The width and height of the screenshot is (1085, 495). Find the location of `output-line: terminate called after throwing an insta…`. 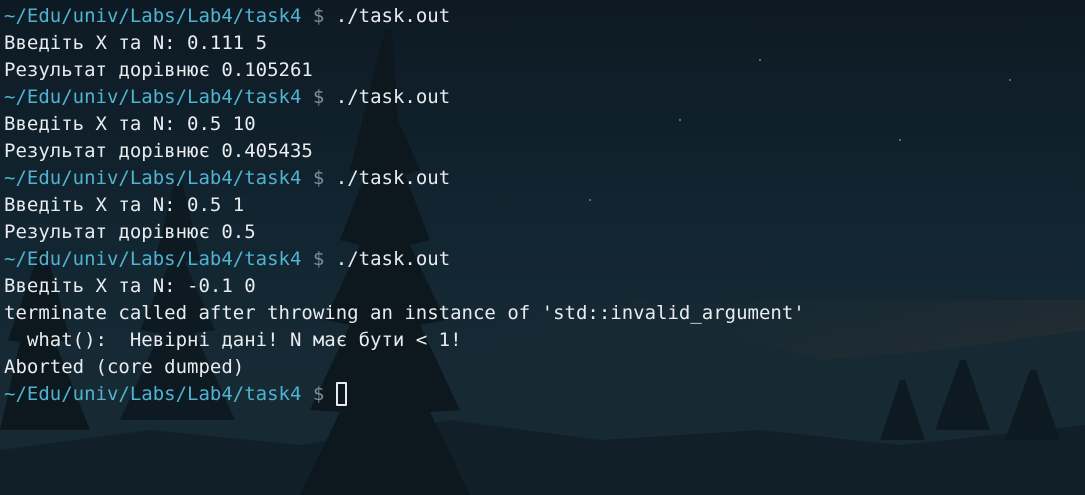

output-line: terminate called after throwing an insta… is located at coordinates (404, 313).